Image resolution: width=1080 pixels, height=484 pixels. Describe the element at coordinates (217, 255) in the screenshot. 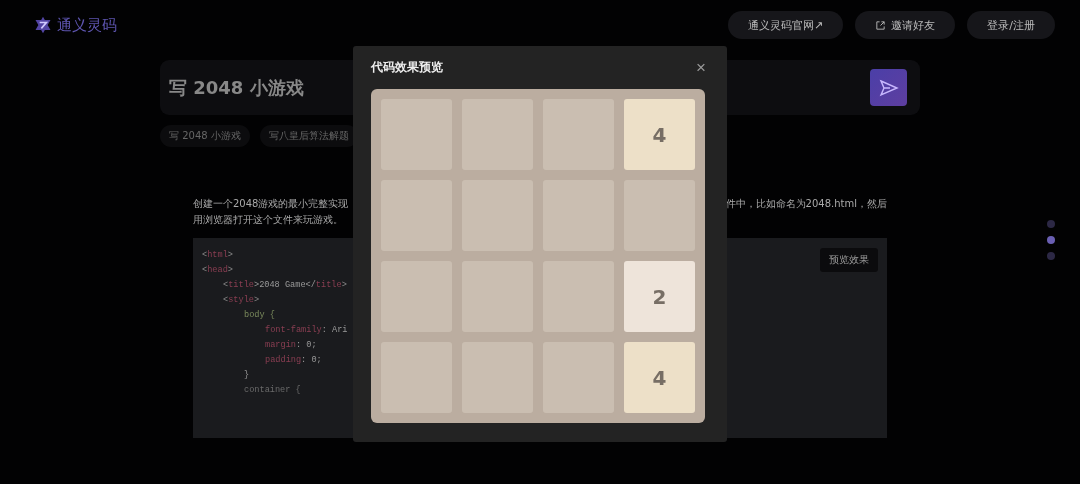

I see `code-line: <html>` at that location.